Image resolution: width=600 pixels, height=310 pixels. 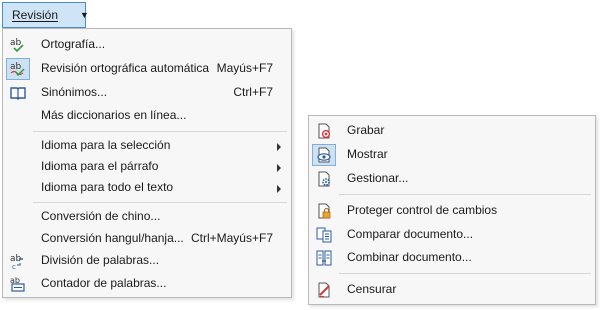 I want to click on autospellcheck-icon: ab, so click(x=18, y=69).